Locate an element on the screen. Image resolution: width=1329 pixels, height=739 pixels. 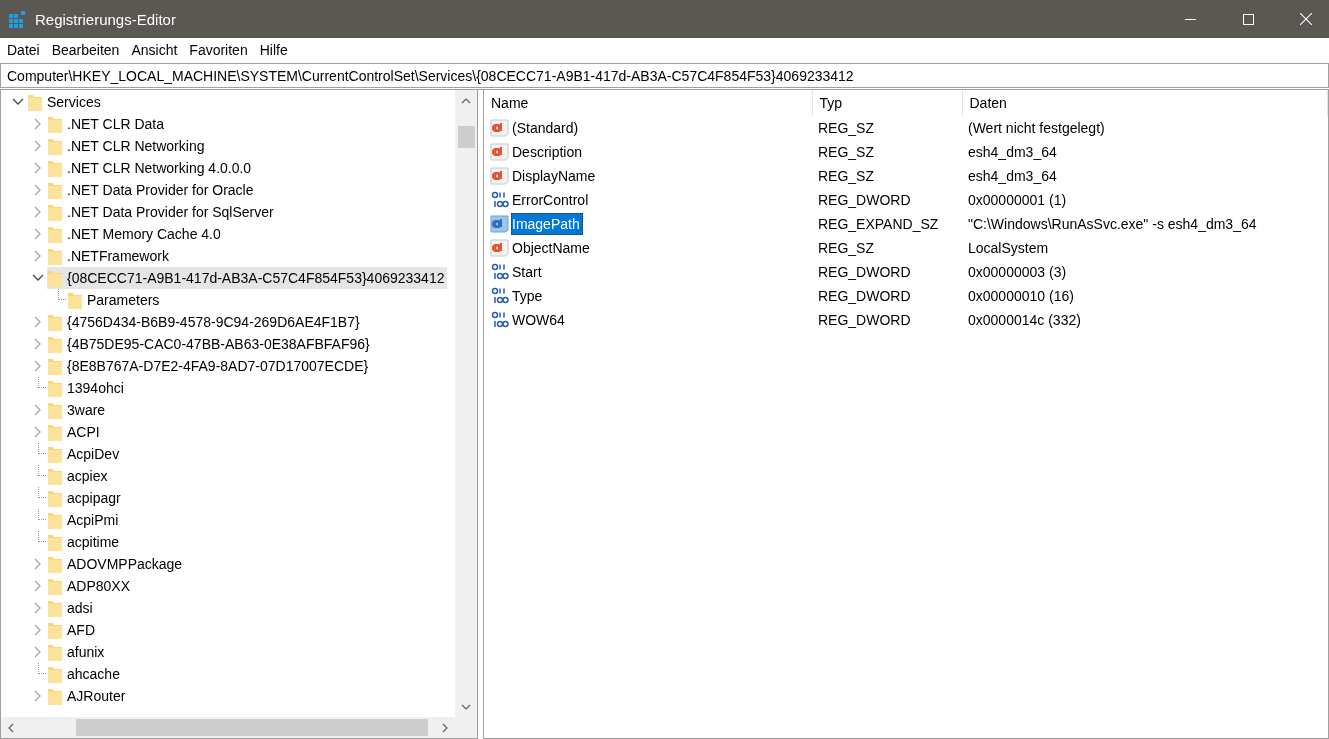
tree-item: Services is located at coordinates (65, 102).